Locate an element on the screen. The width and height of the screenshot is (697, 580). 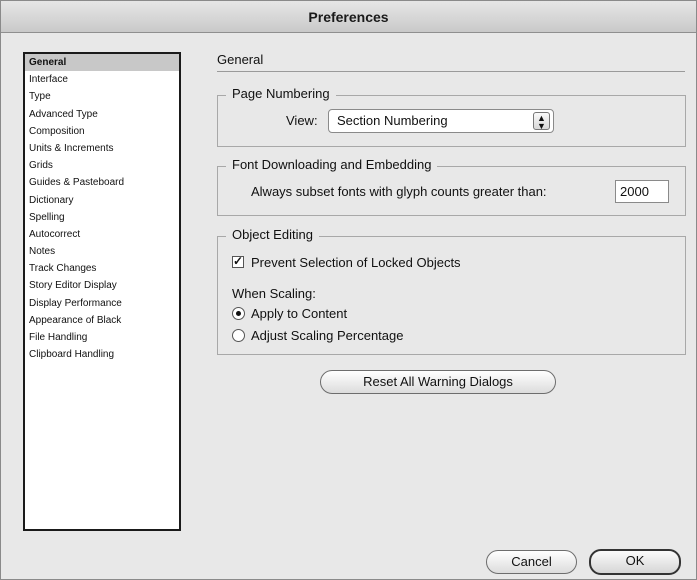
sidebar-item-composition: Composition is located at coordinates (102, 131).